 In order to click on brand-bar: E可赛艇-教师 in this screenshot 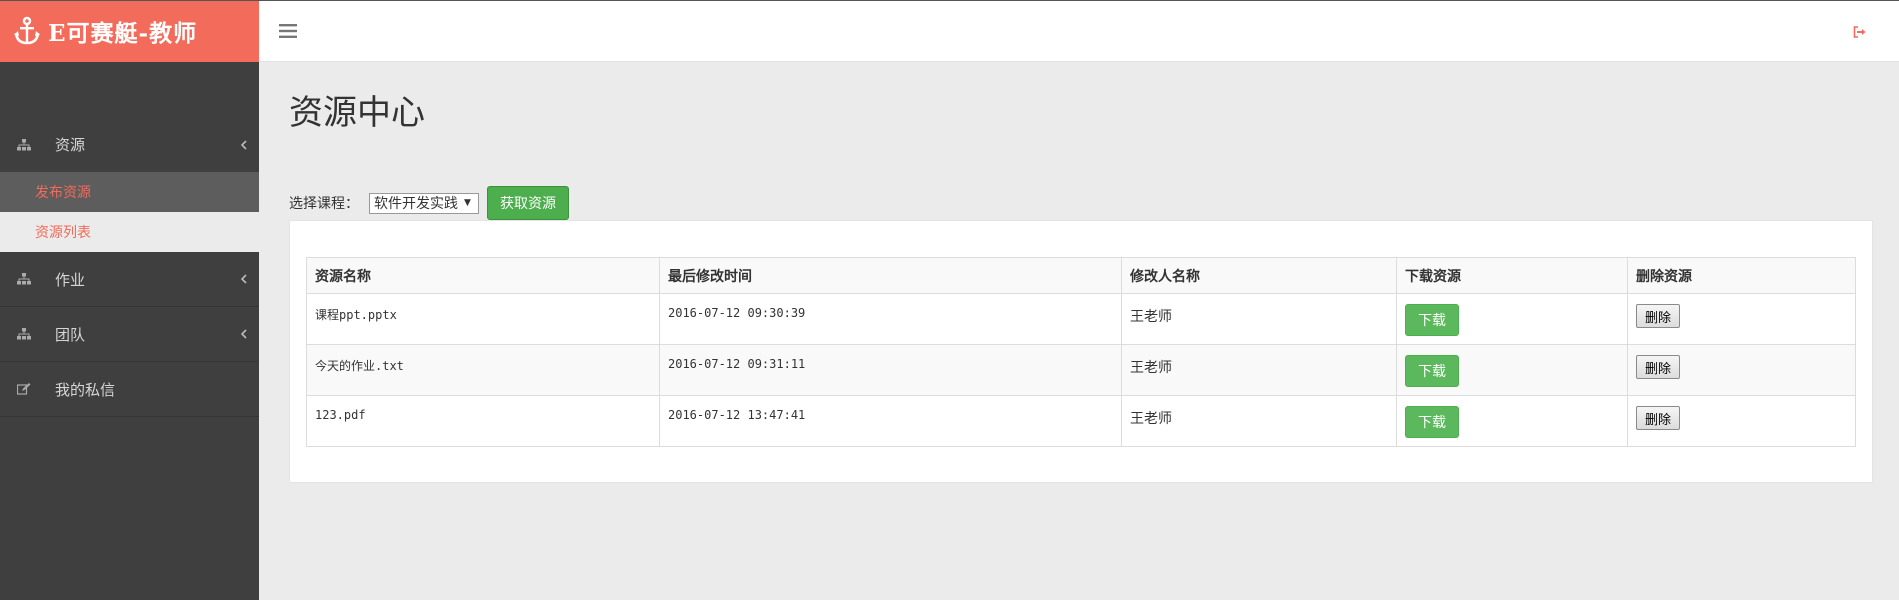, I will do `click(129, 31)`.